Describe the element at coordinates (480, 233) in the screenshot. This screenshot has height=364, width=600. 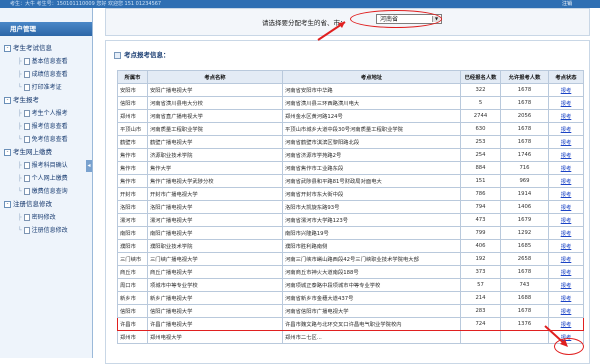
I see `cell-registered: 799` at that location.